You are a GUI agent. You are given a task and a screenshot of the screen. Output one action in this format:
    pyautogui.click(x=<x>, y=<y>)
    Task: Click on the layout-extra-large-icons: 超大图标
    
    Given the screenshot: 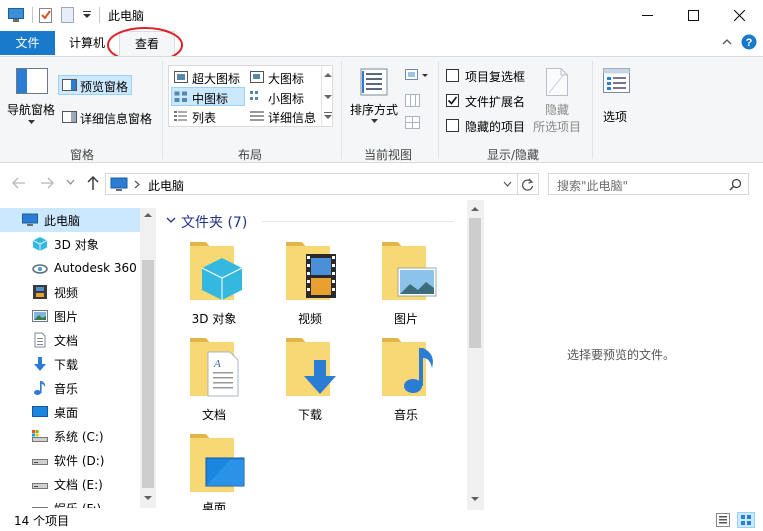 What is the action you would take?
    pyautogui.click(x=209, y=77)
    